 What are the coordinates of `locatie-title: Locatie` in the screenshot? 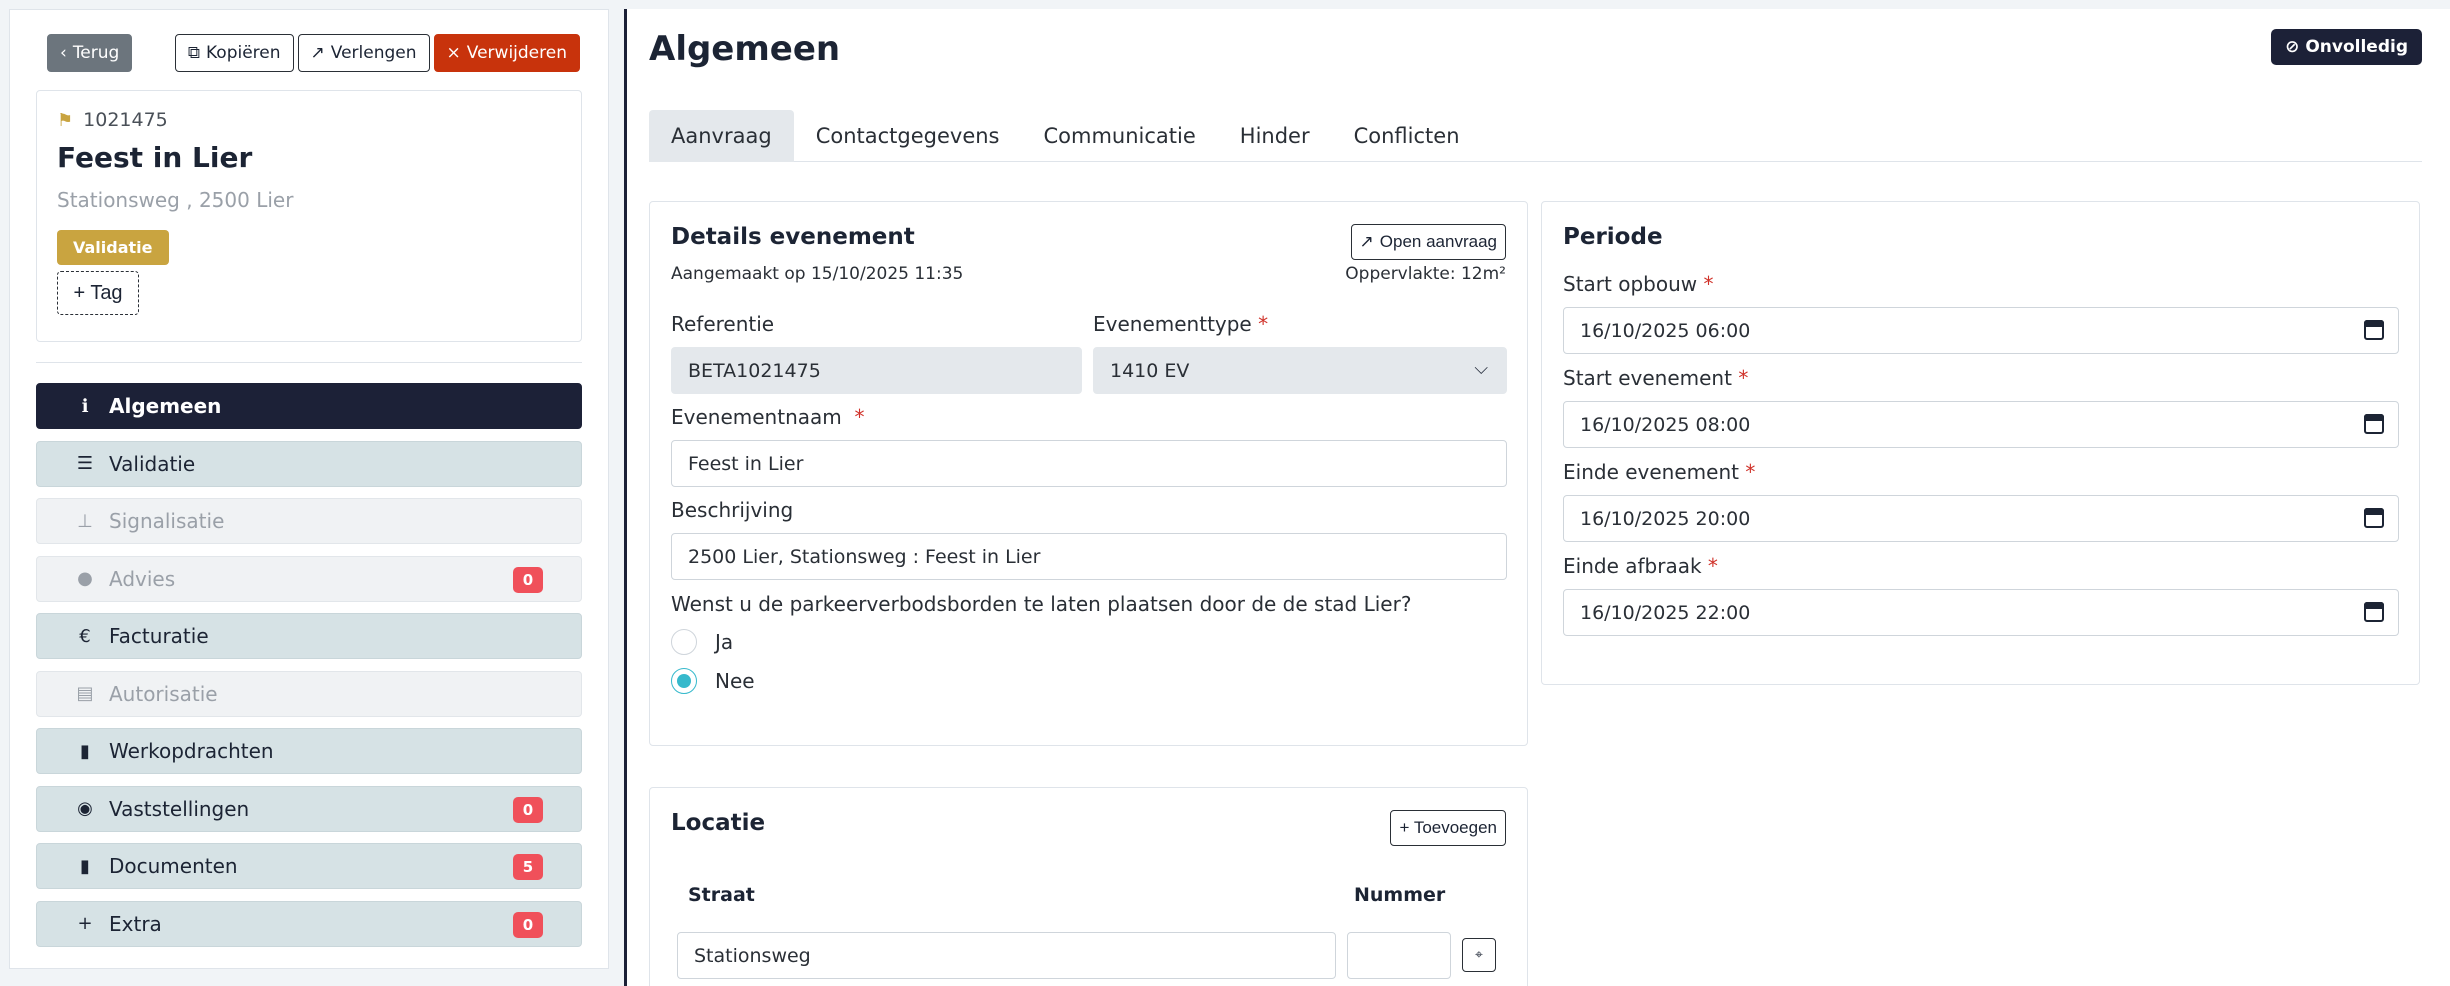 It's located at (718, 823).